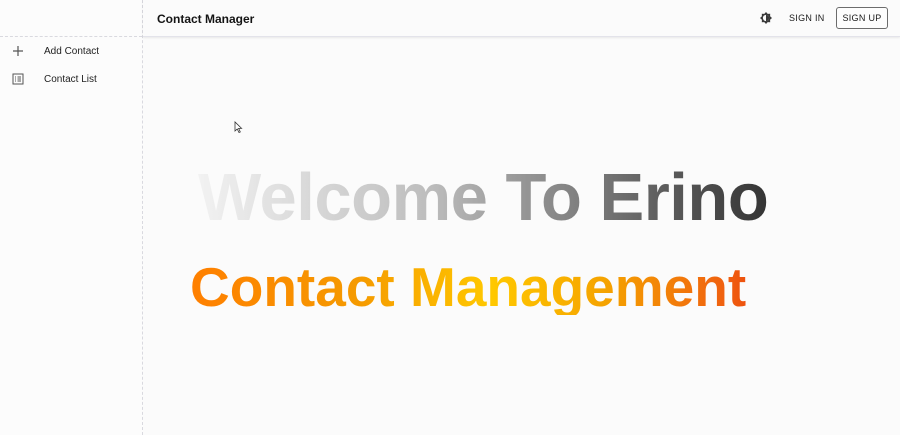 The width and height of the screenshot is (900, 435). I want to click on subtitle-heading: Contact Management, so click(525, 287).